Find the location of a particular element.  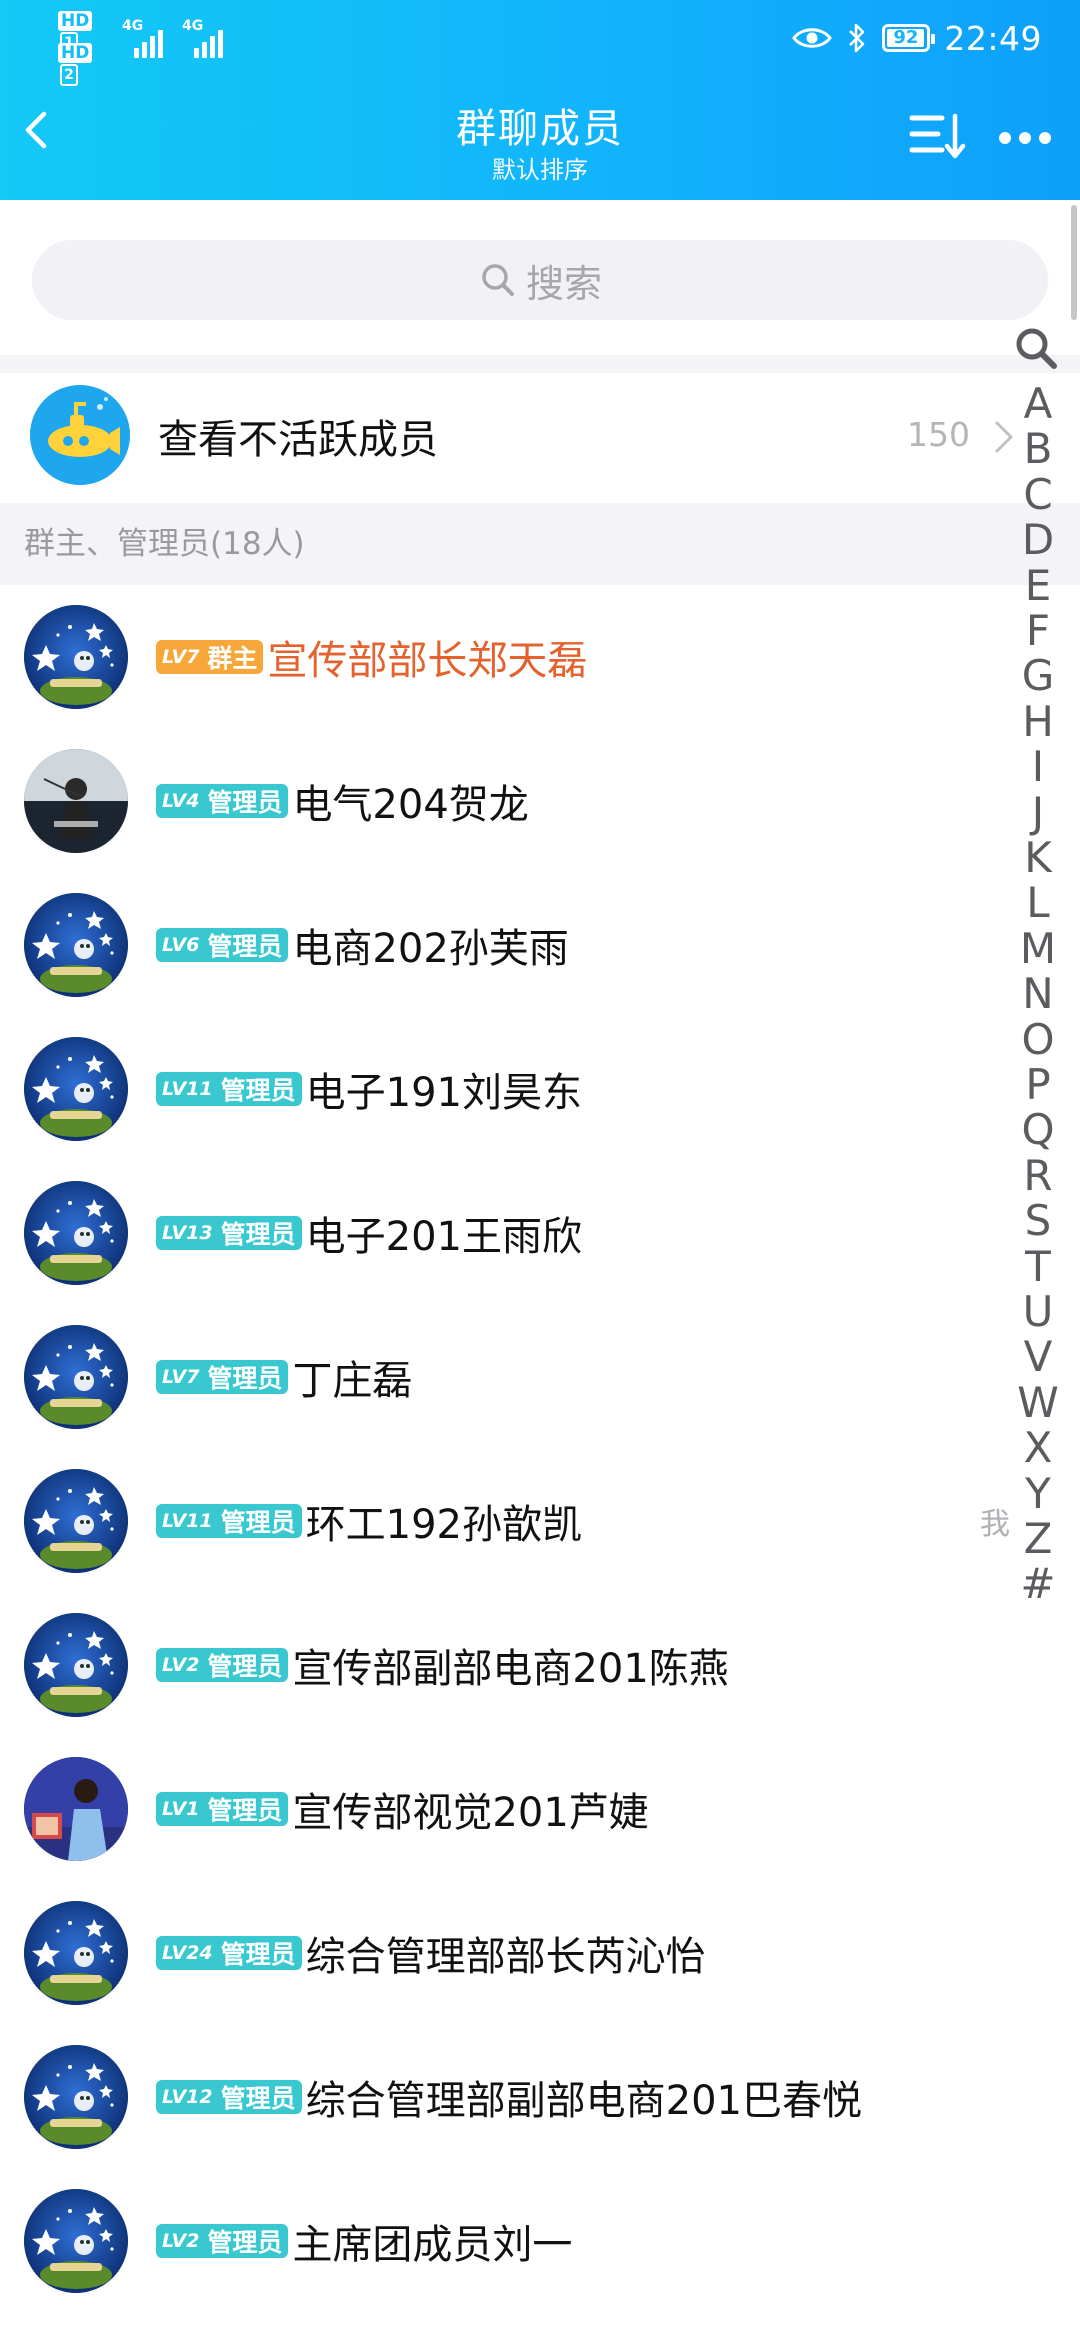

index-letter: G is located at coordinates (1038, 676).